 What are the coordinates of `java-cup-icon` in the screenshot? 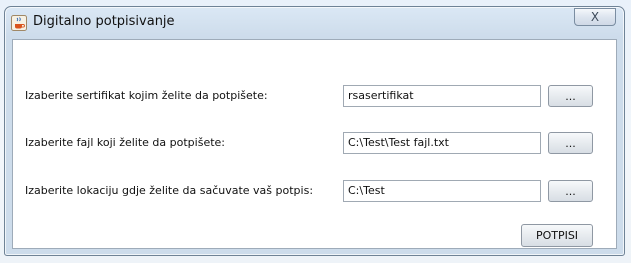 It's located at (19, 23).